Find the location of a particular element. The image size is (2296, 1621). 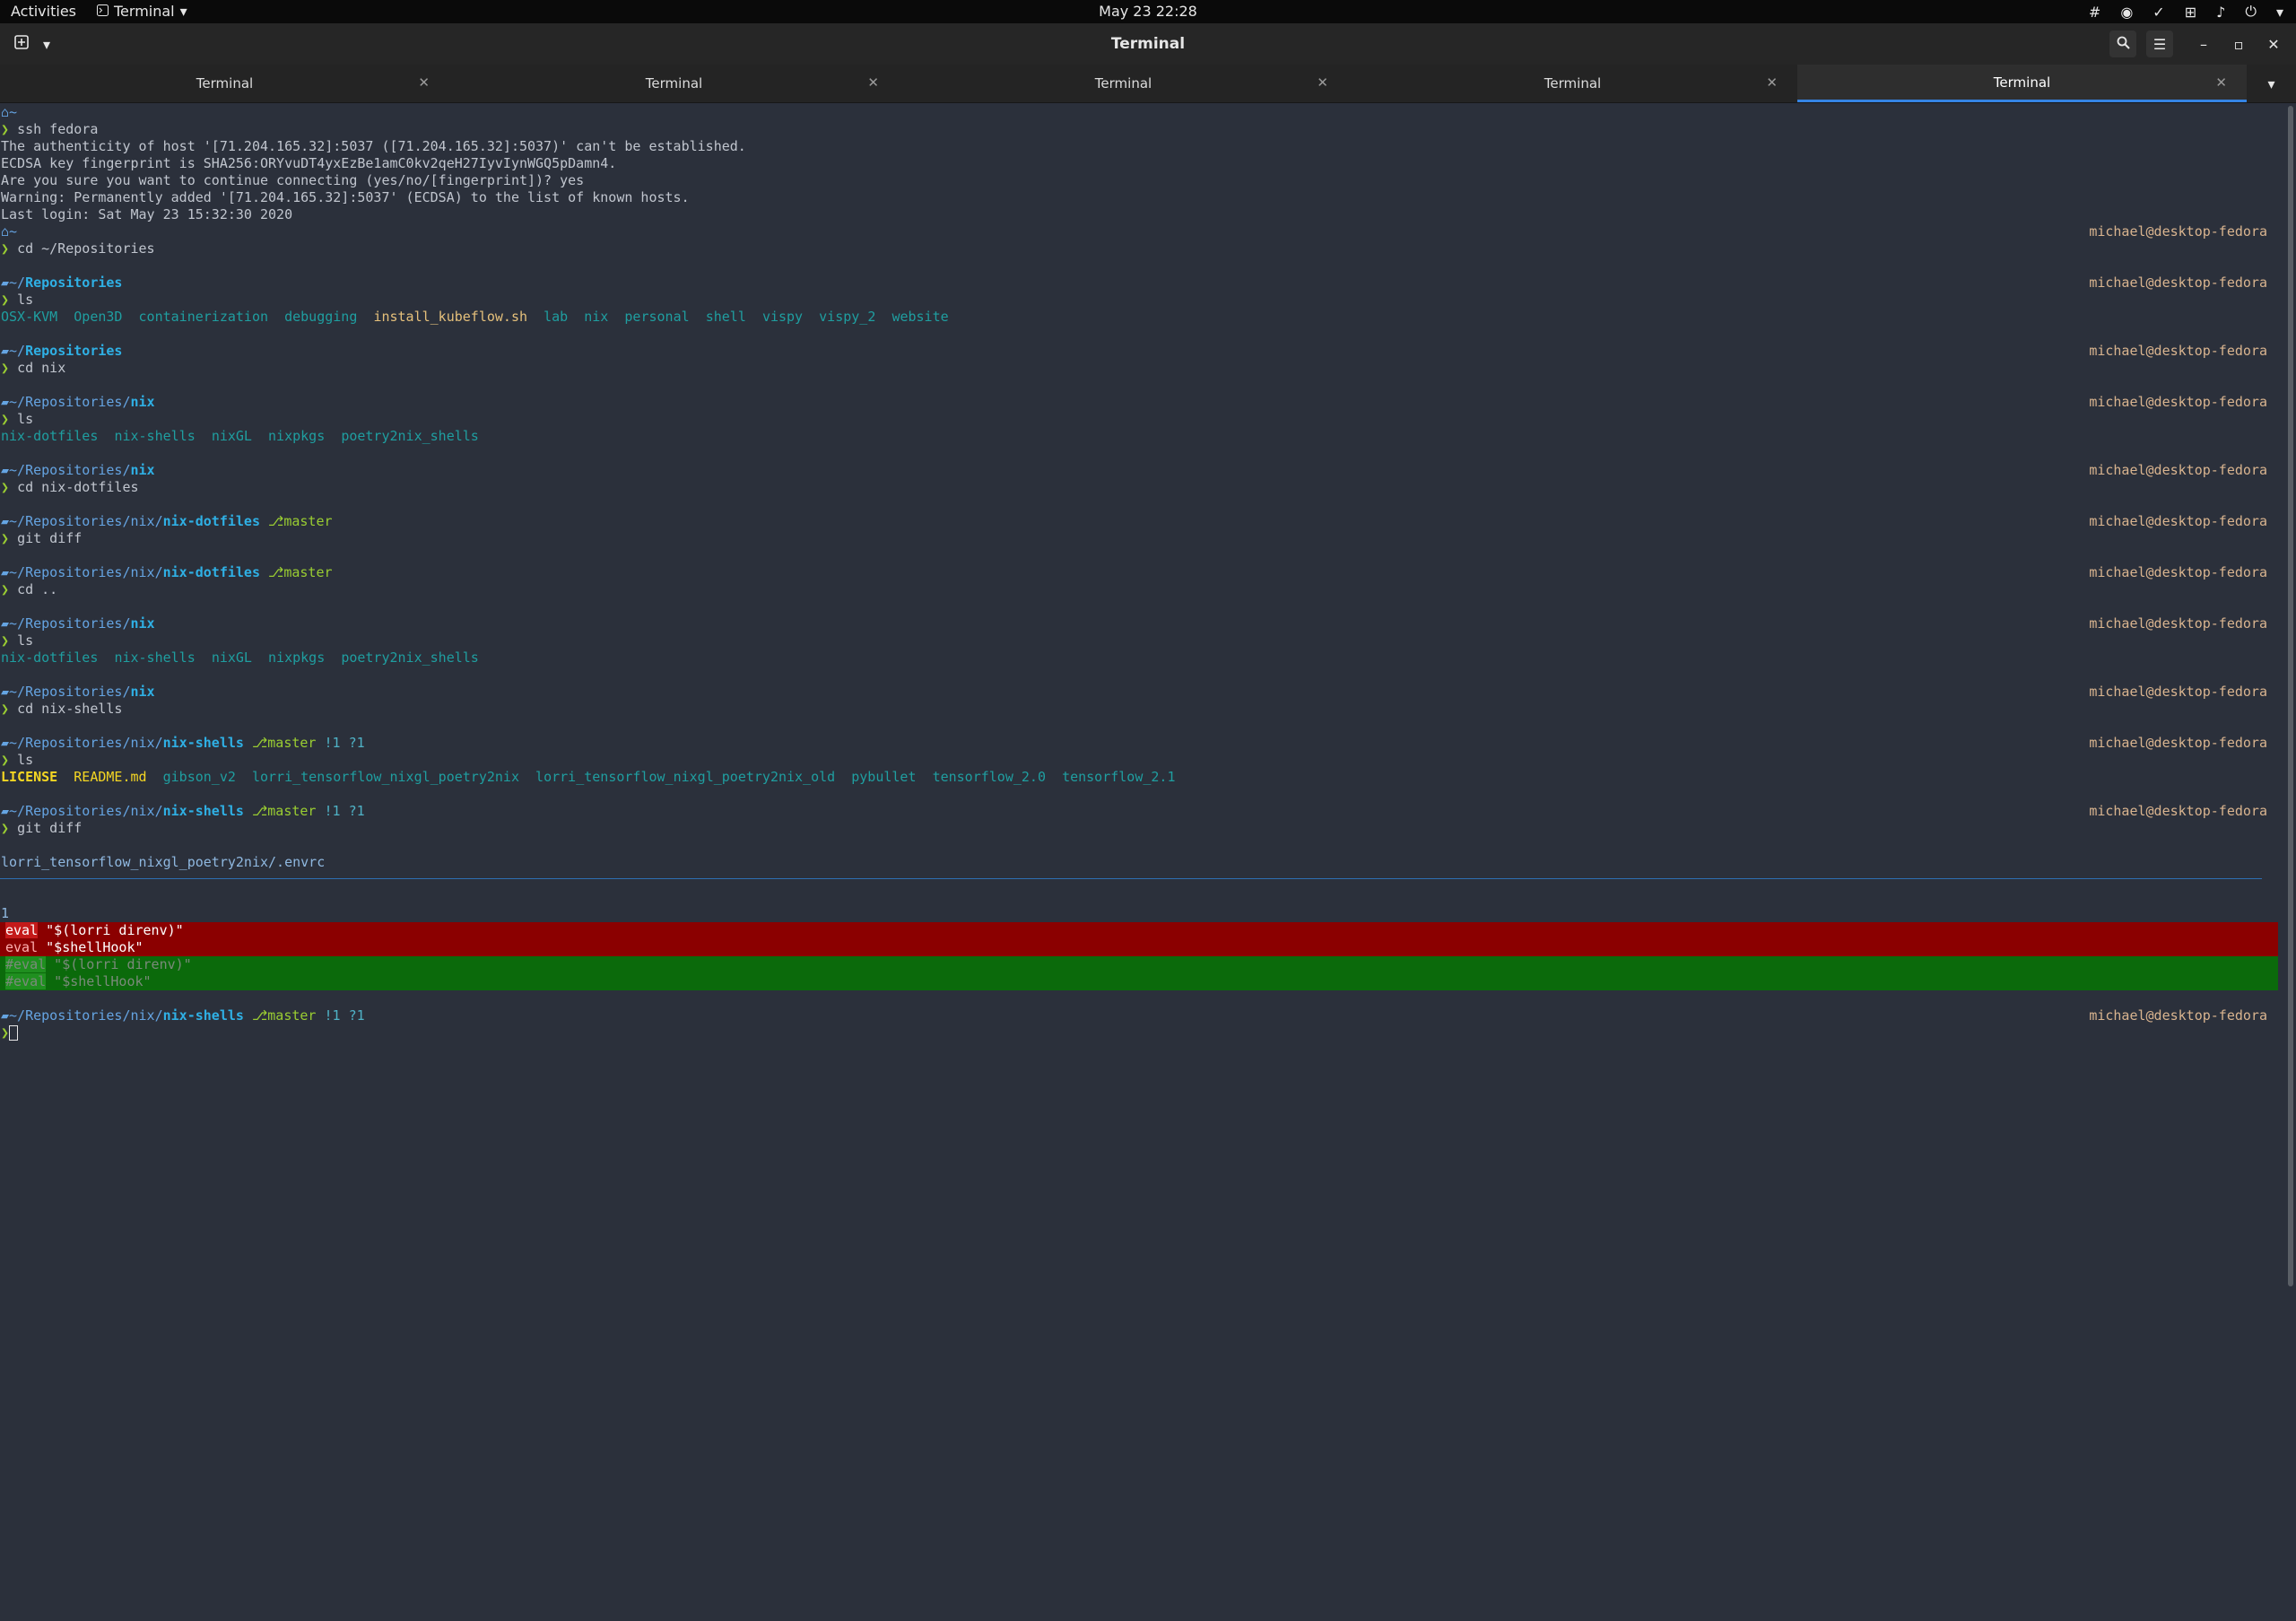

command-text: cd nix-dotfiles is located at coordinates (78, 487).